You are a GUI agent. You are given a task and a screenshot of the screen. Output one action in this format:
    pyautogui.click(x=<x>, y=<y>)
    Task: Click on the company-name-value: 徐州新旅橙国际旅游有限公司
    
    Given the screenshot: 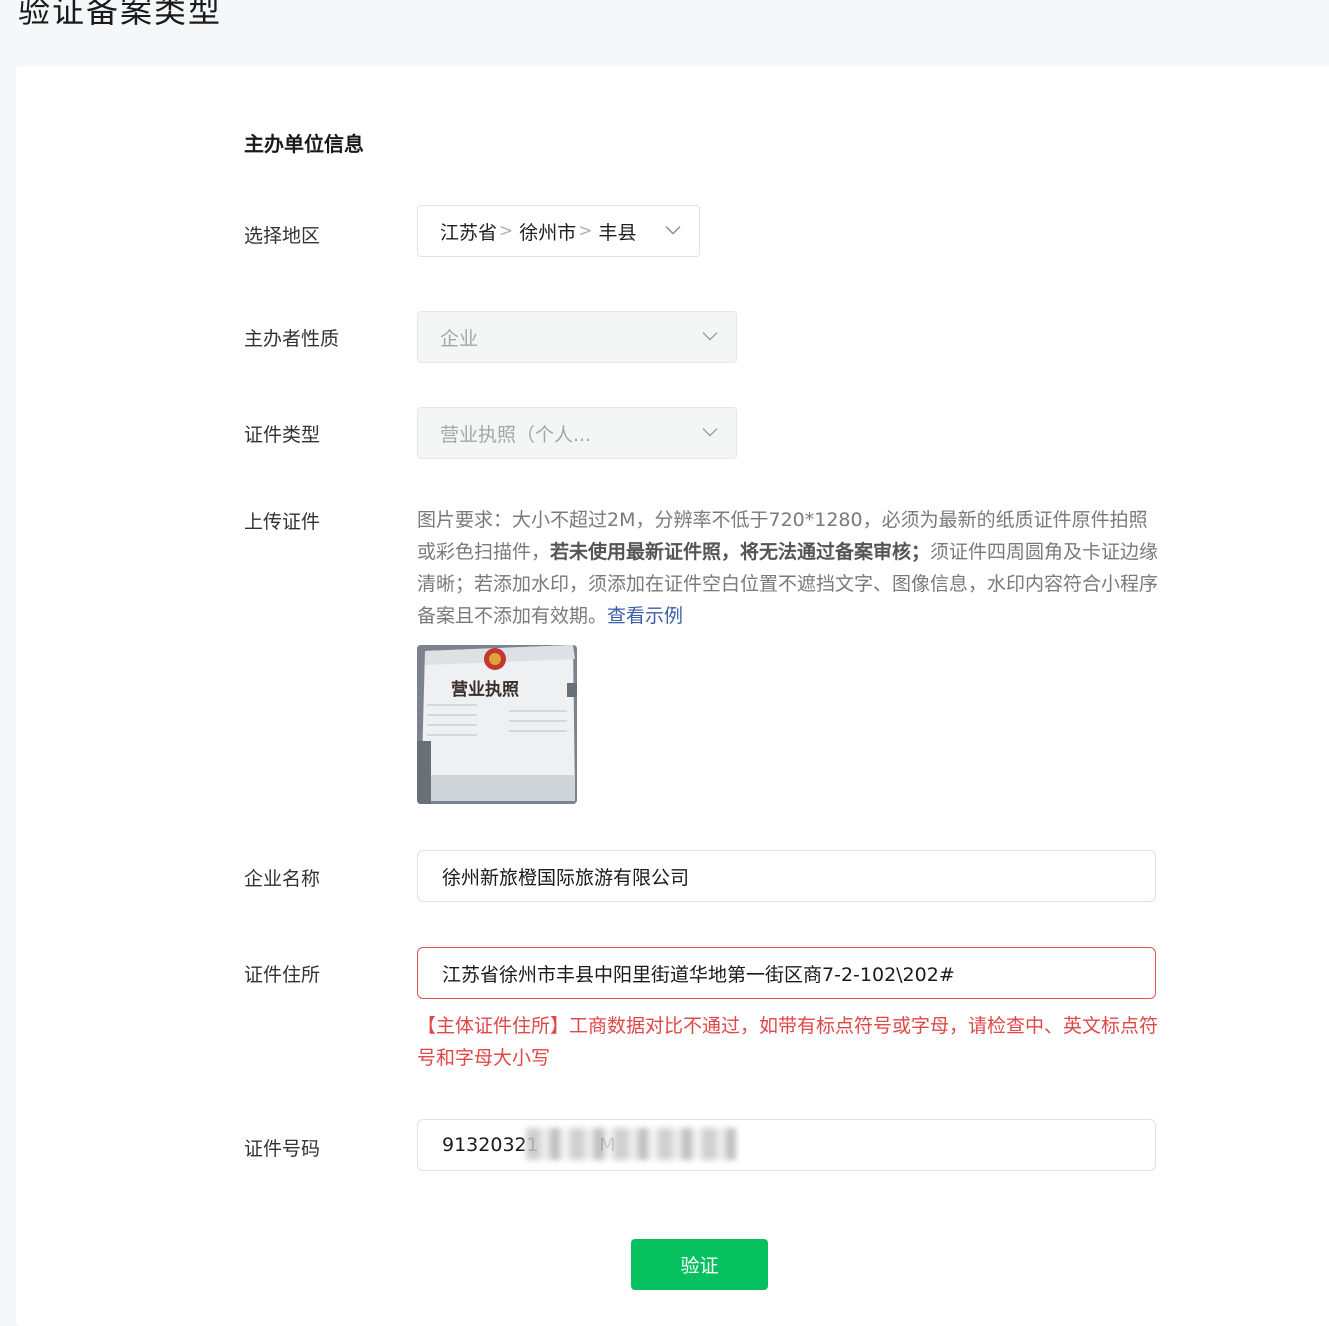 What is the action you would take?
    pyautogui.click(x=566, y=877)
    